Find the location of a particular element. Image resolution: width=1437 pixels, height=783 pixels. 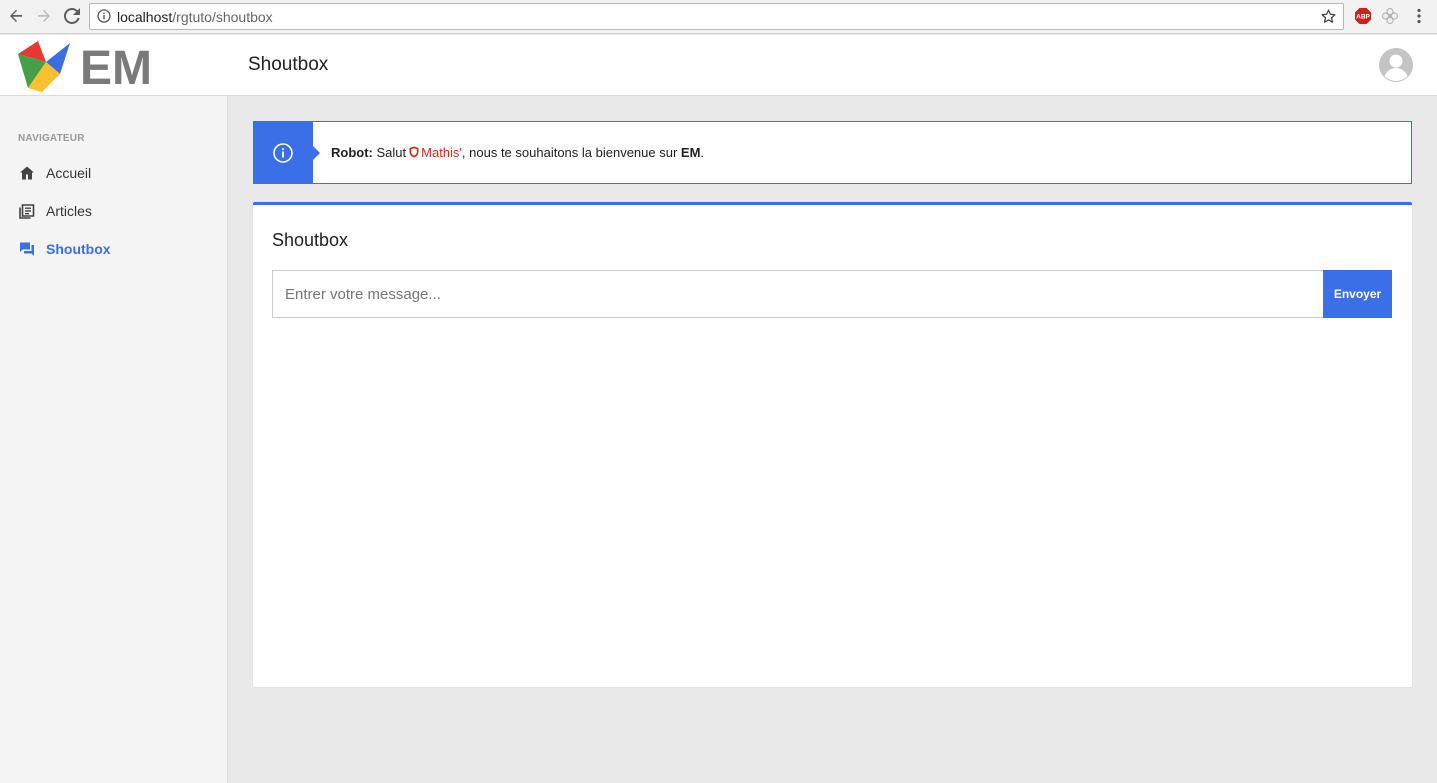

chat-icon is located at coordinates (27, 249).